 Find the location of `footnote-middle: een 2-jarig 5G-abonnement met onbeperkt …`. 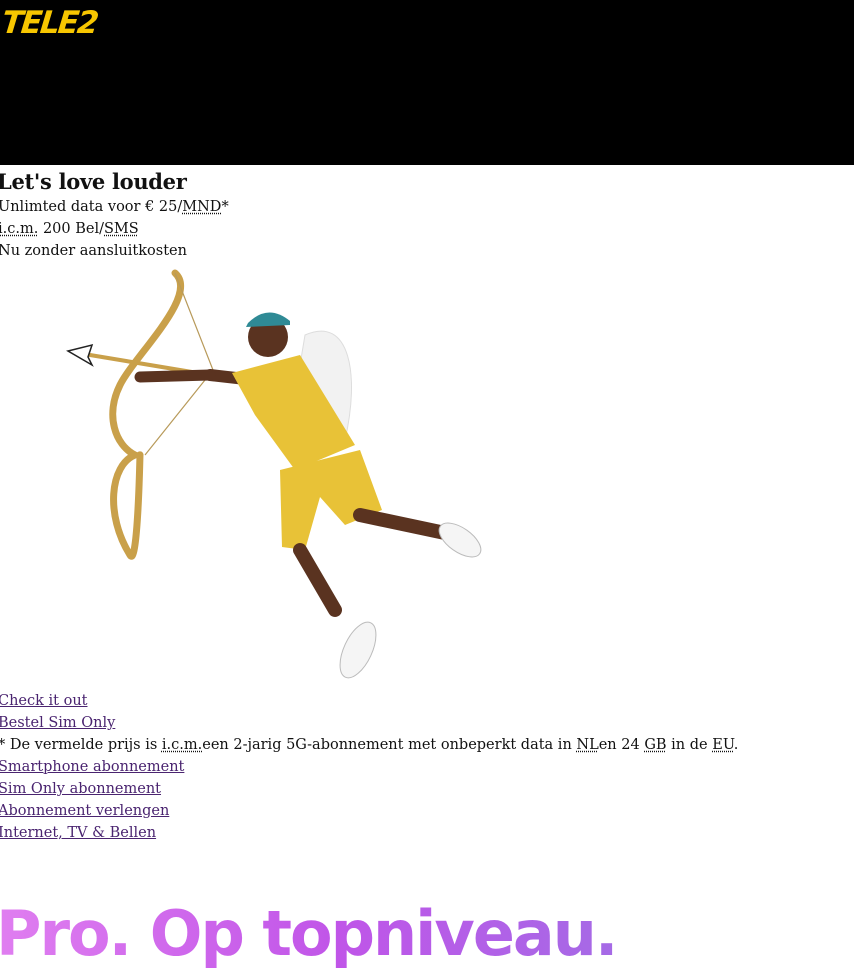

footnote-middle: een 2-jarig 5G-abonnement met onbeperkt … is located at coordinates (389, 745).